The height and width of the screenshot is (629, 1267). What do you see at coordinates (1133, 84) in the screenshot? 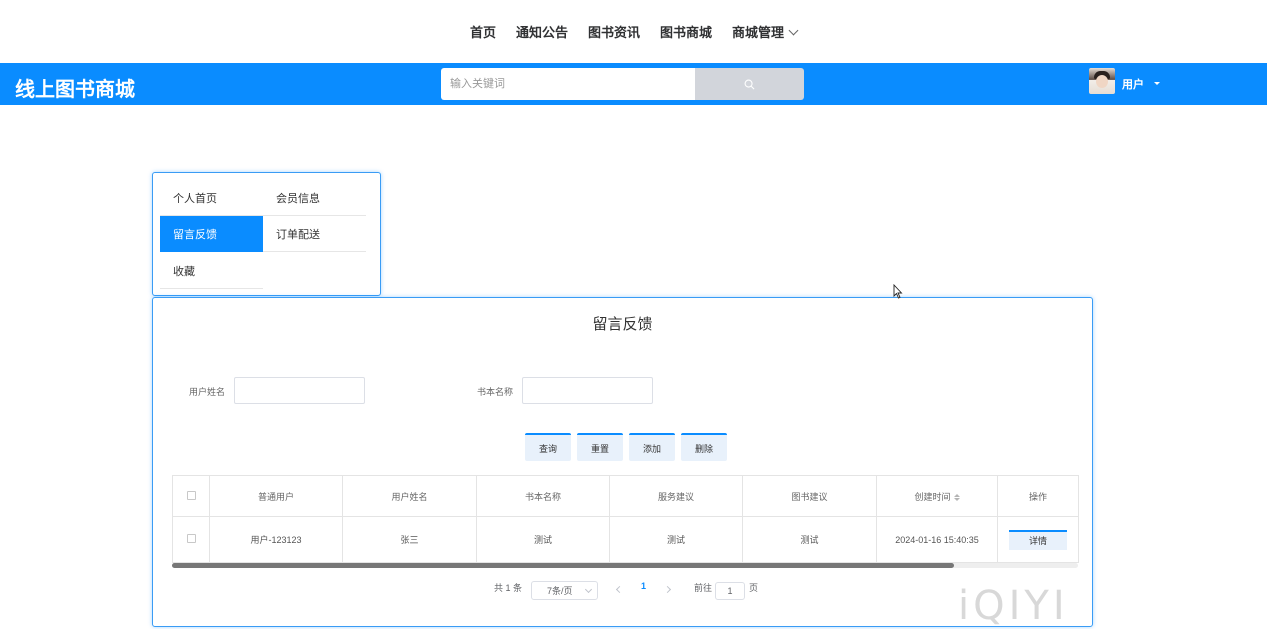
I see `user-menu-label: 用户` at bounding box center [1133, 84].